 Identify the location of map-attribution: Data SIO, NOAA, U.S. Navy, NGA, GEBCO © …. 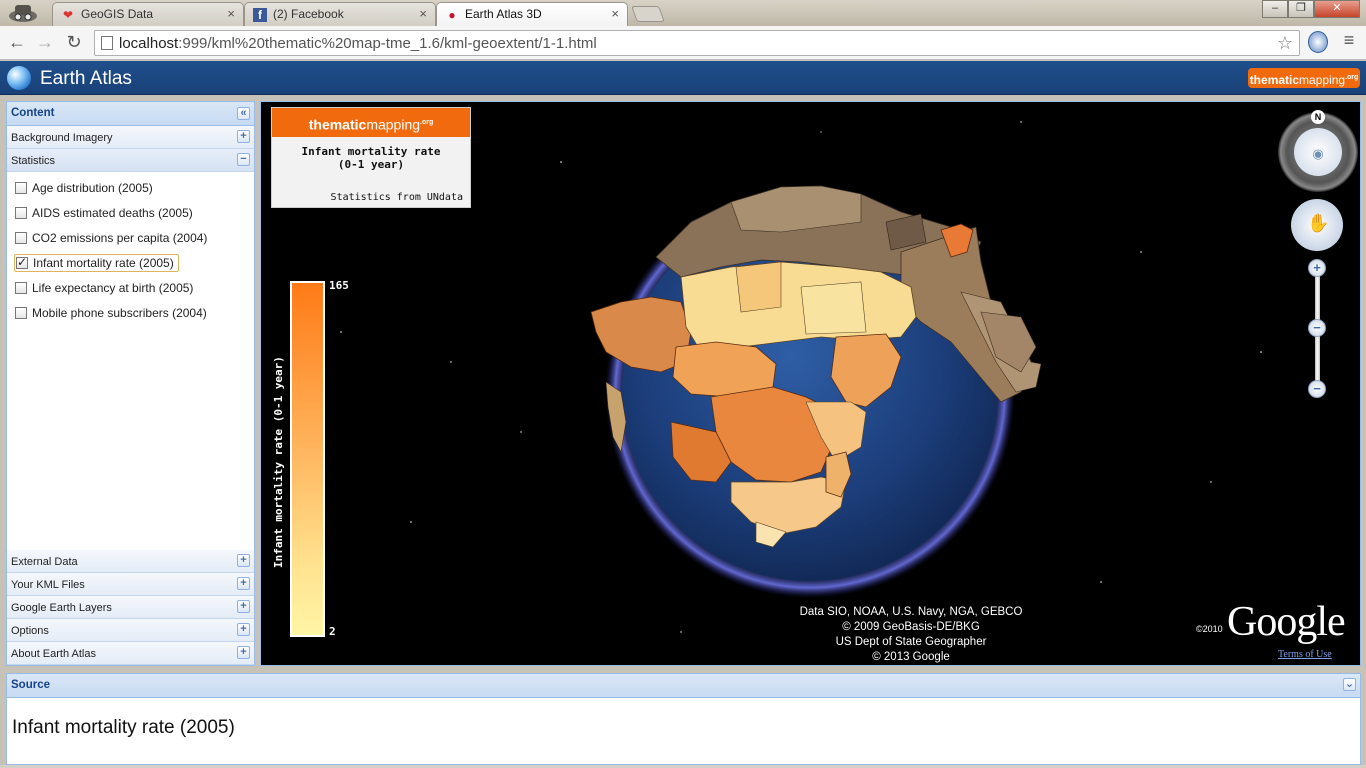
(911, 634).